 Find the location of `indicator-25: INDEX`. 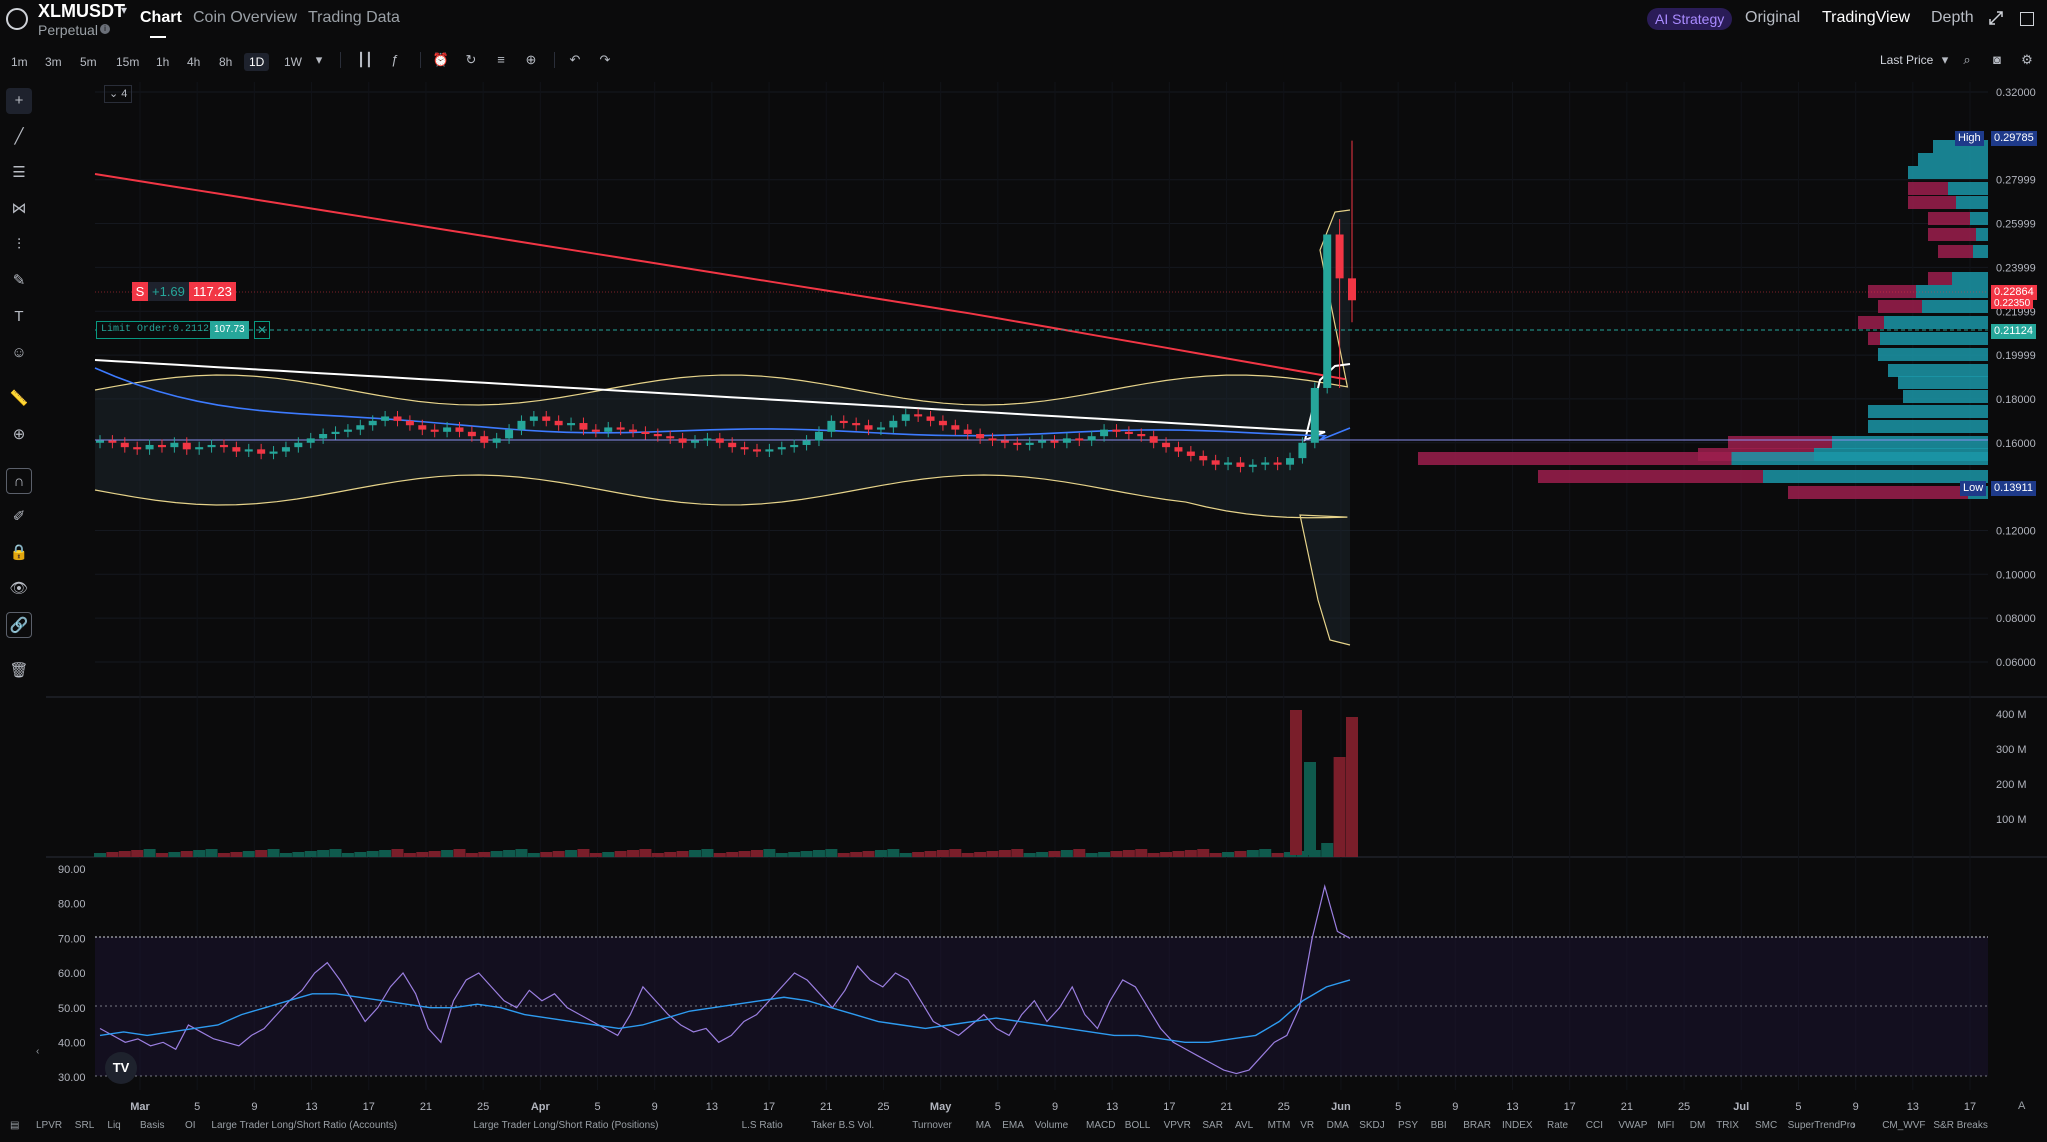

indicator-25: INDEX is located at coordinates (1517, 1125).